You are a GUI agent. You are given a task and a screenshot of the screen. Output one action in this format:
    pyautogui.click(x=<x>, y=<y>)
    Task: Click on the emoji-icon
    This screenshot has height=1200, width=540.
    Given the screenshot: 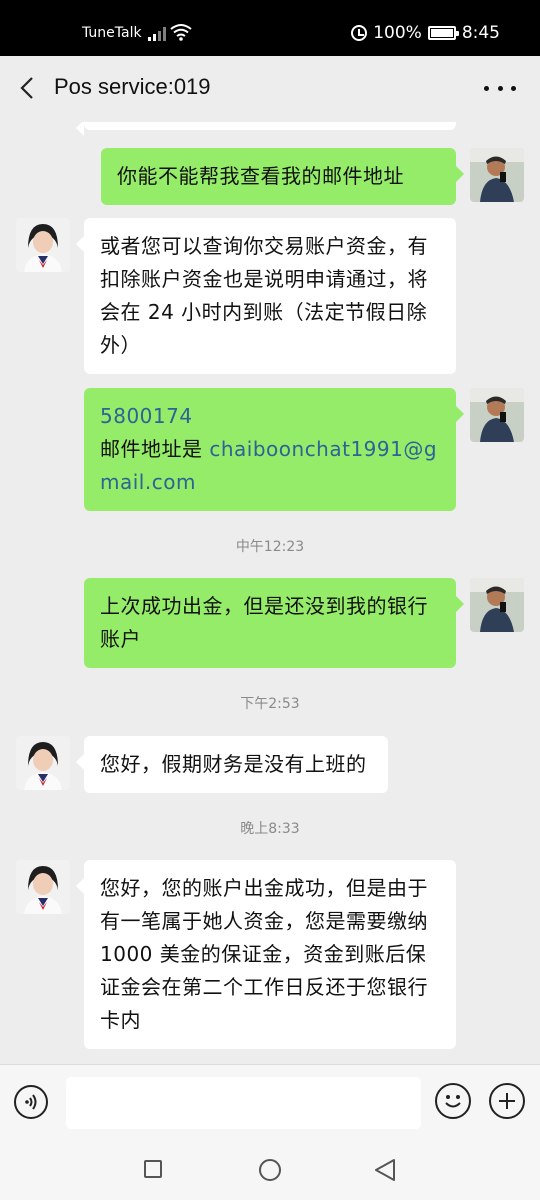 What is the action you would take?
    pyautogui.click(x=453, y=1101)
    